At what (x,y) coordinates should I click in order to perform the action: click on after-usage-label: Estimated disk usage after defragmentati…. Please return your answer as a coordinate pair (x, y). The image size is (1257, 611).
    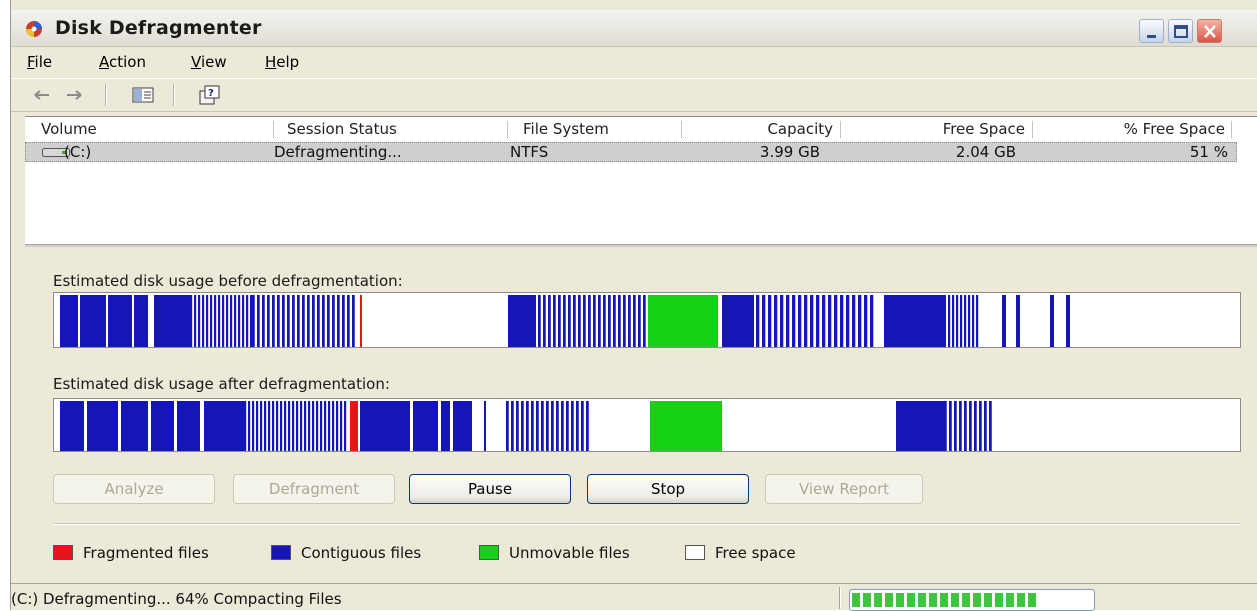
    Looking at the image, I should click on (221, 384).